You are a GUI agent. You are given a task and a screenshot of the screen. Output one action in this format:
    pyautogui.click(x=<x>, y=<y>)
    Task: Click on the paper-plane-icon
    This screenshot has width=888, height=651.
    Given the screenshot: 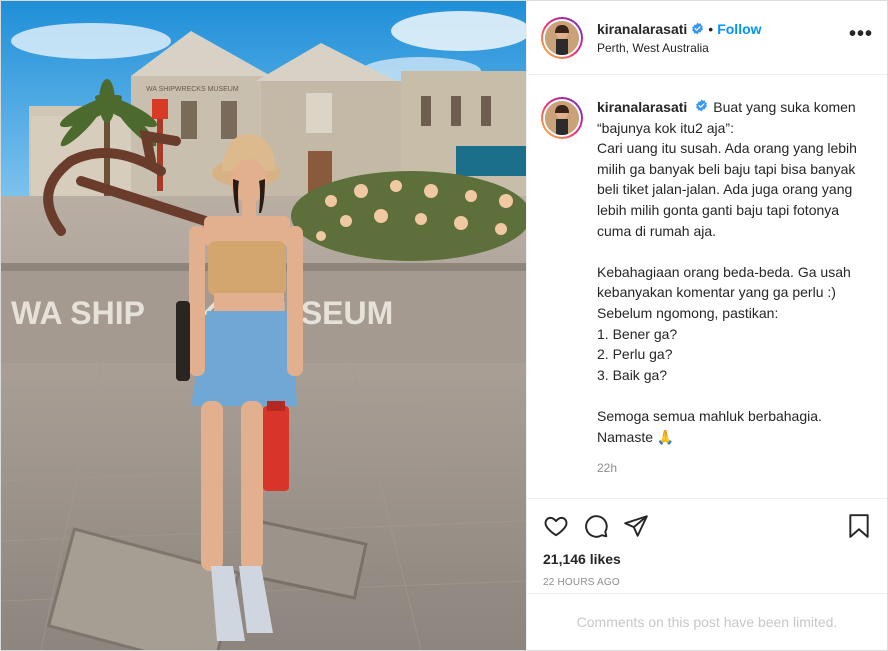 What is the action you would take?
    pyautogui.click(x=636, y=526)
    